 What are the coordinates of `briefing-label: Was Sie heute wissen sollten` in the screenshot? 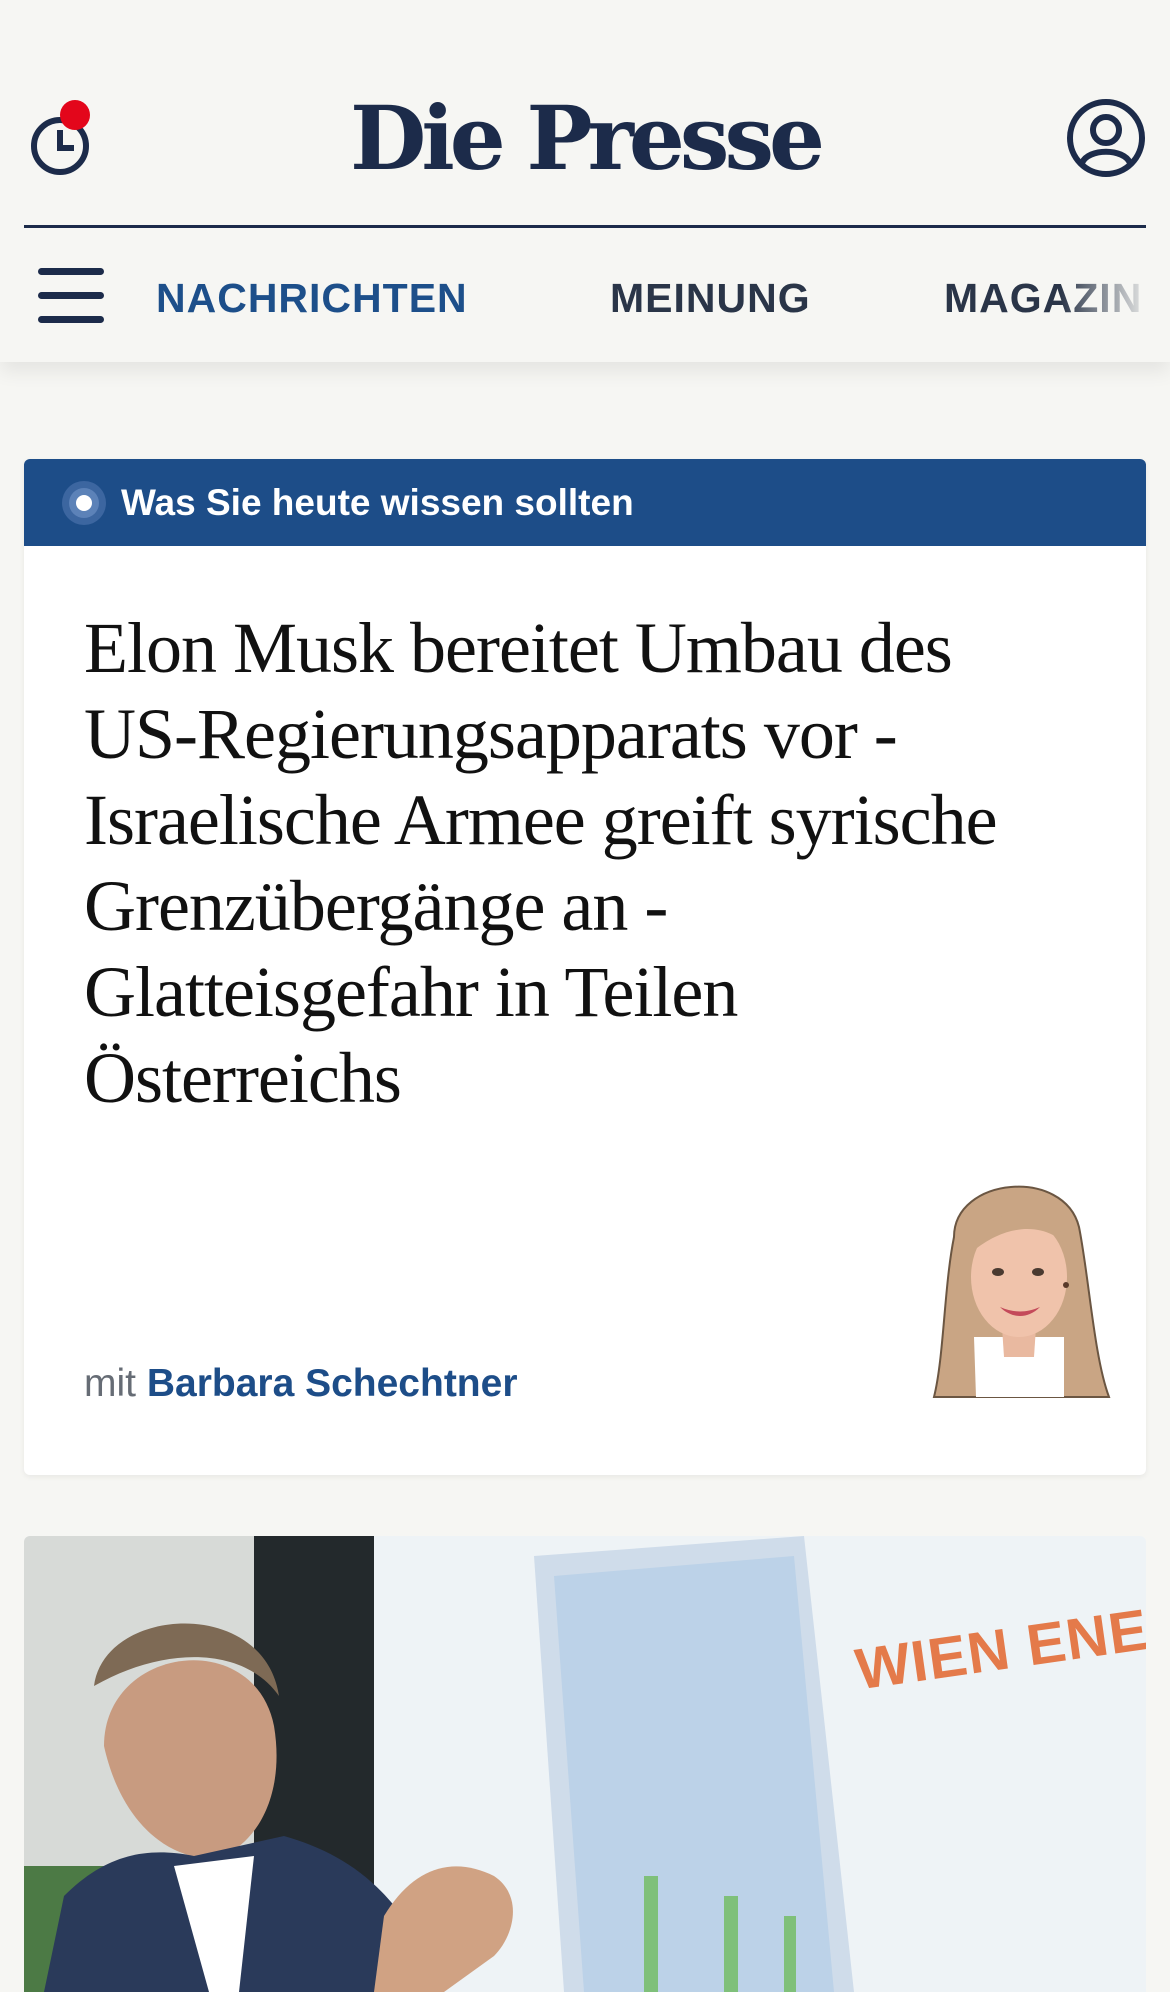 It's located at (377, 502).